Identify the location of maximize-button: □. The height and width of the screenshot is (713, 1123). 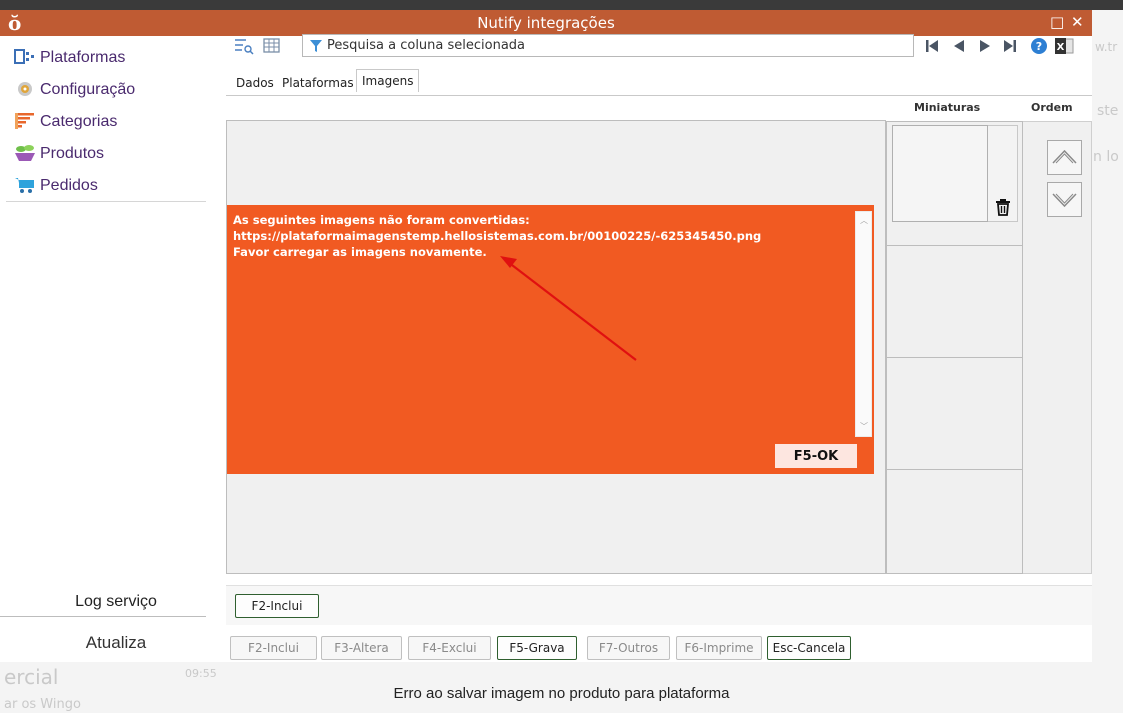
(1057, 22).